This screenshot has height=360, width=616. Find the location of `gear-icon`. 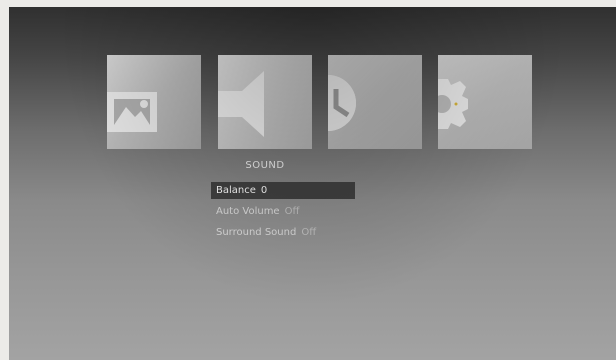

gear-icon is located at coordinates (453, 104).